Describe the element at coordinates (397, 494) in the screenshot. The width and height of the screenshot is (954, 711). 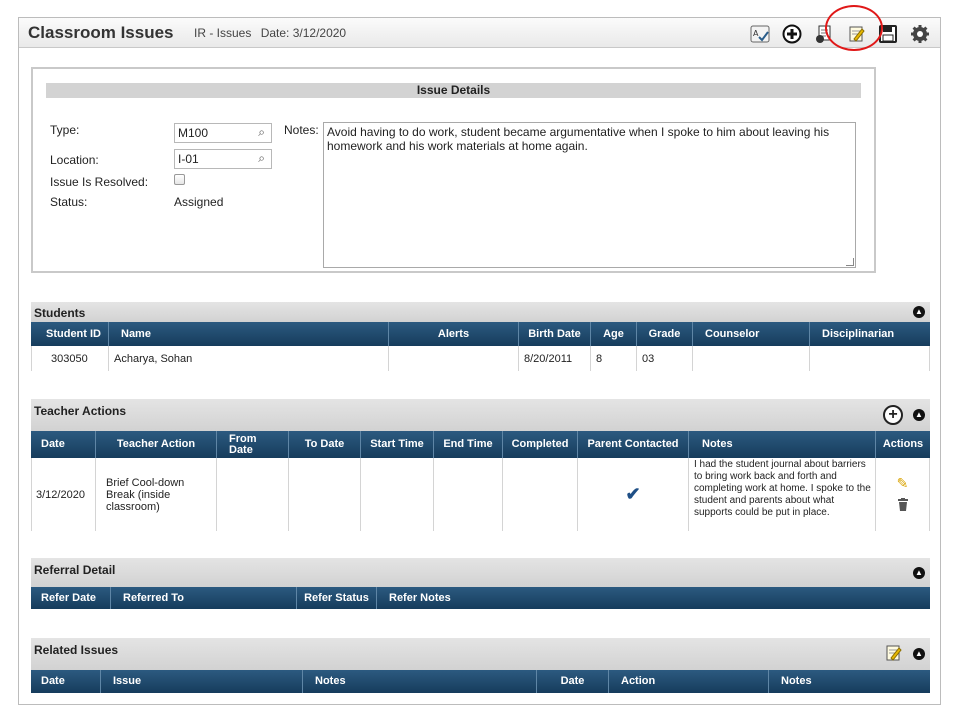
I see `cell-start-time` at that location.